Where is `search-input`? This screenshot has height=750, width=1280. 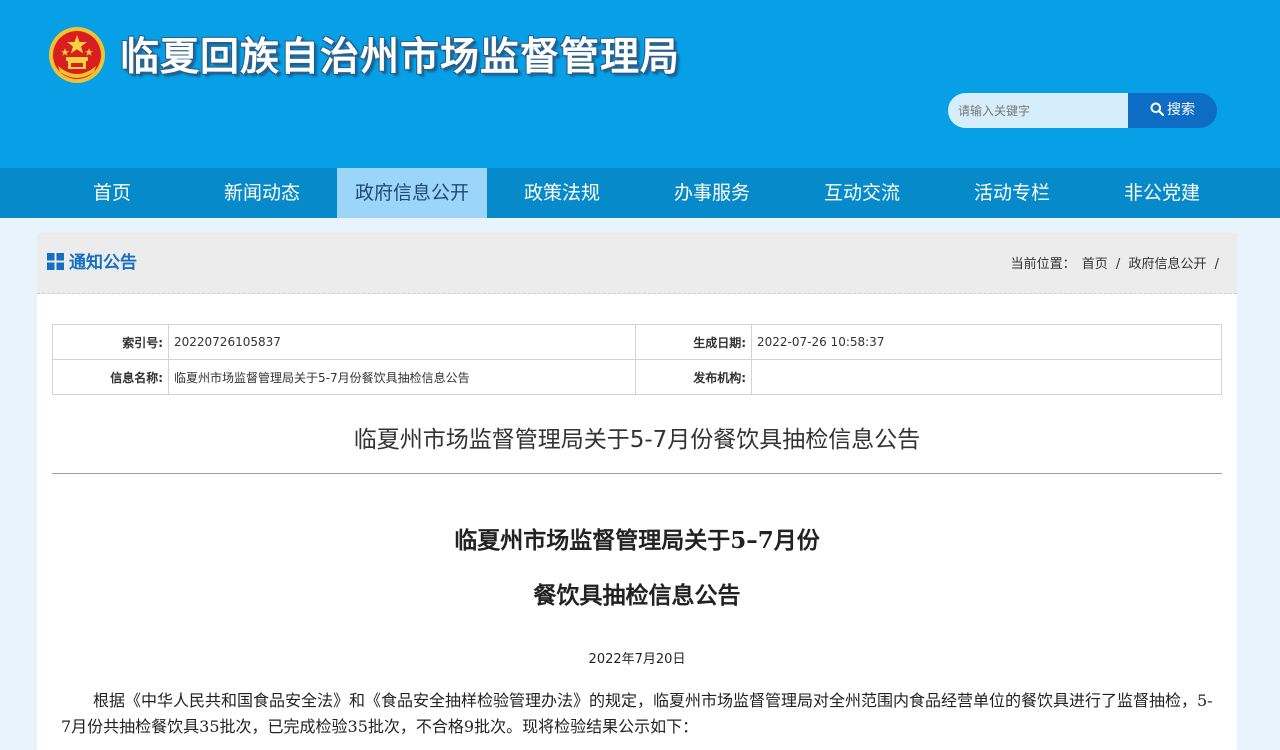 search-input is located at coordinates (1040, 110).